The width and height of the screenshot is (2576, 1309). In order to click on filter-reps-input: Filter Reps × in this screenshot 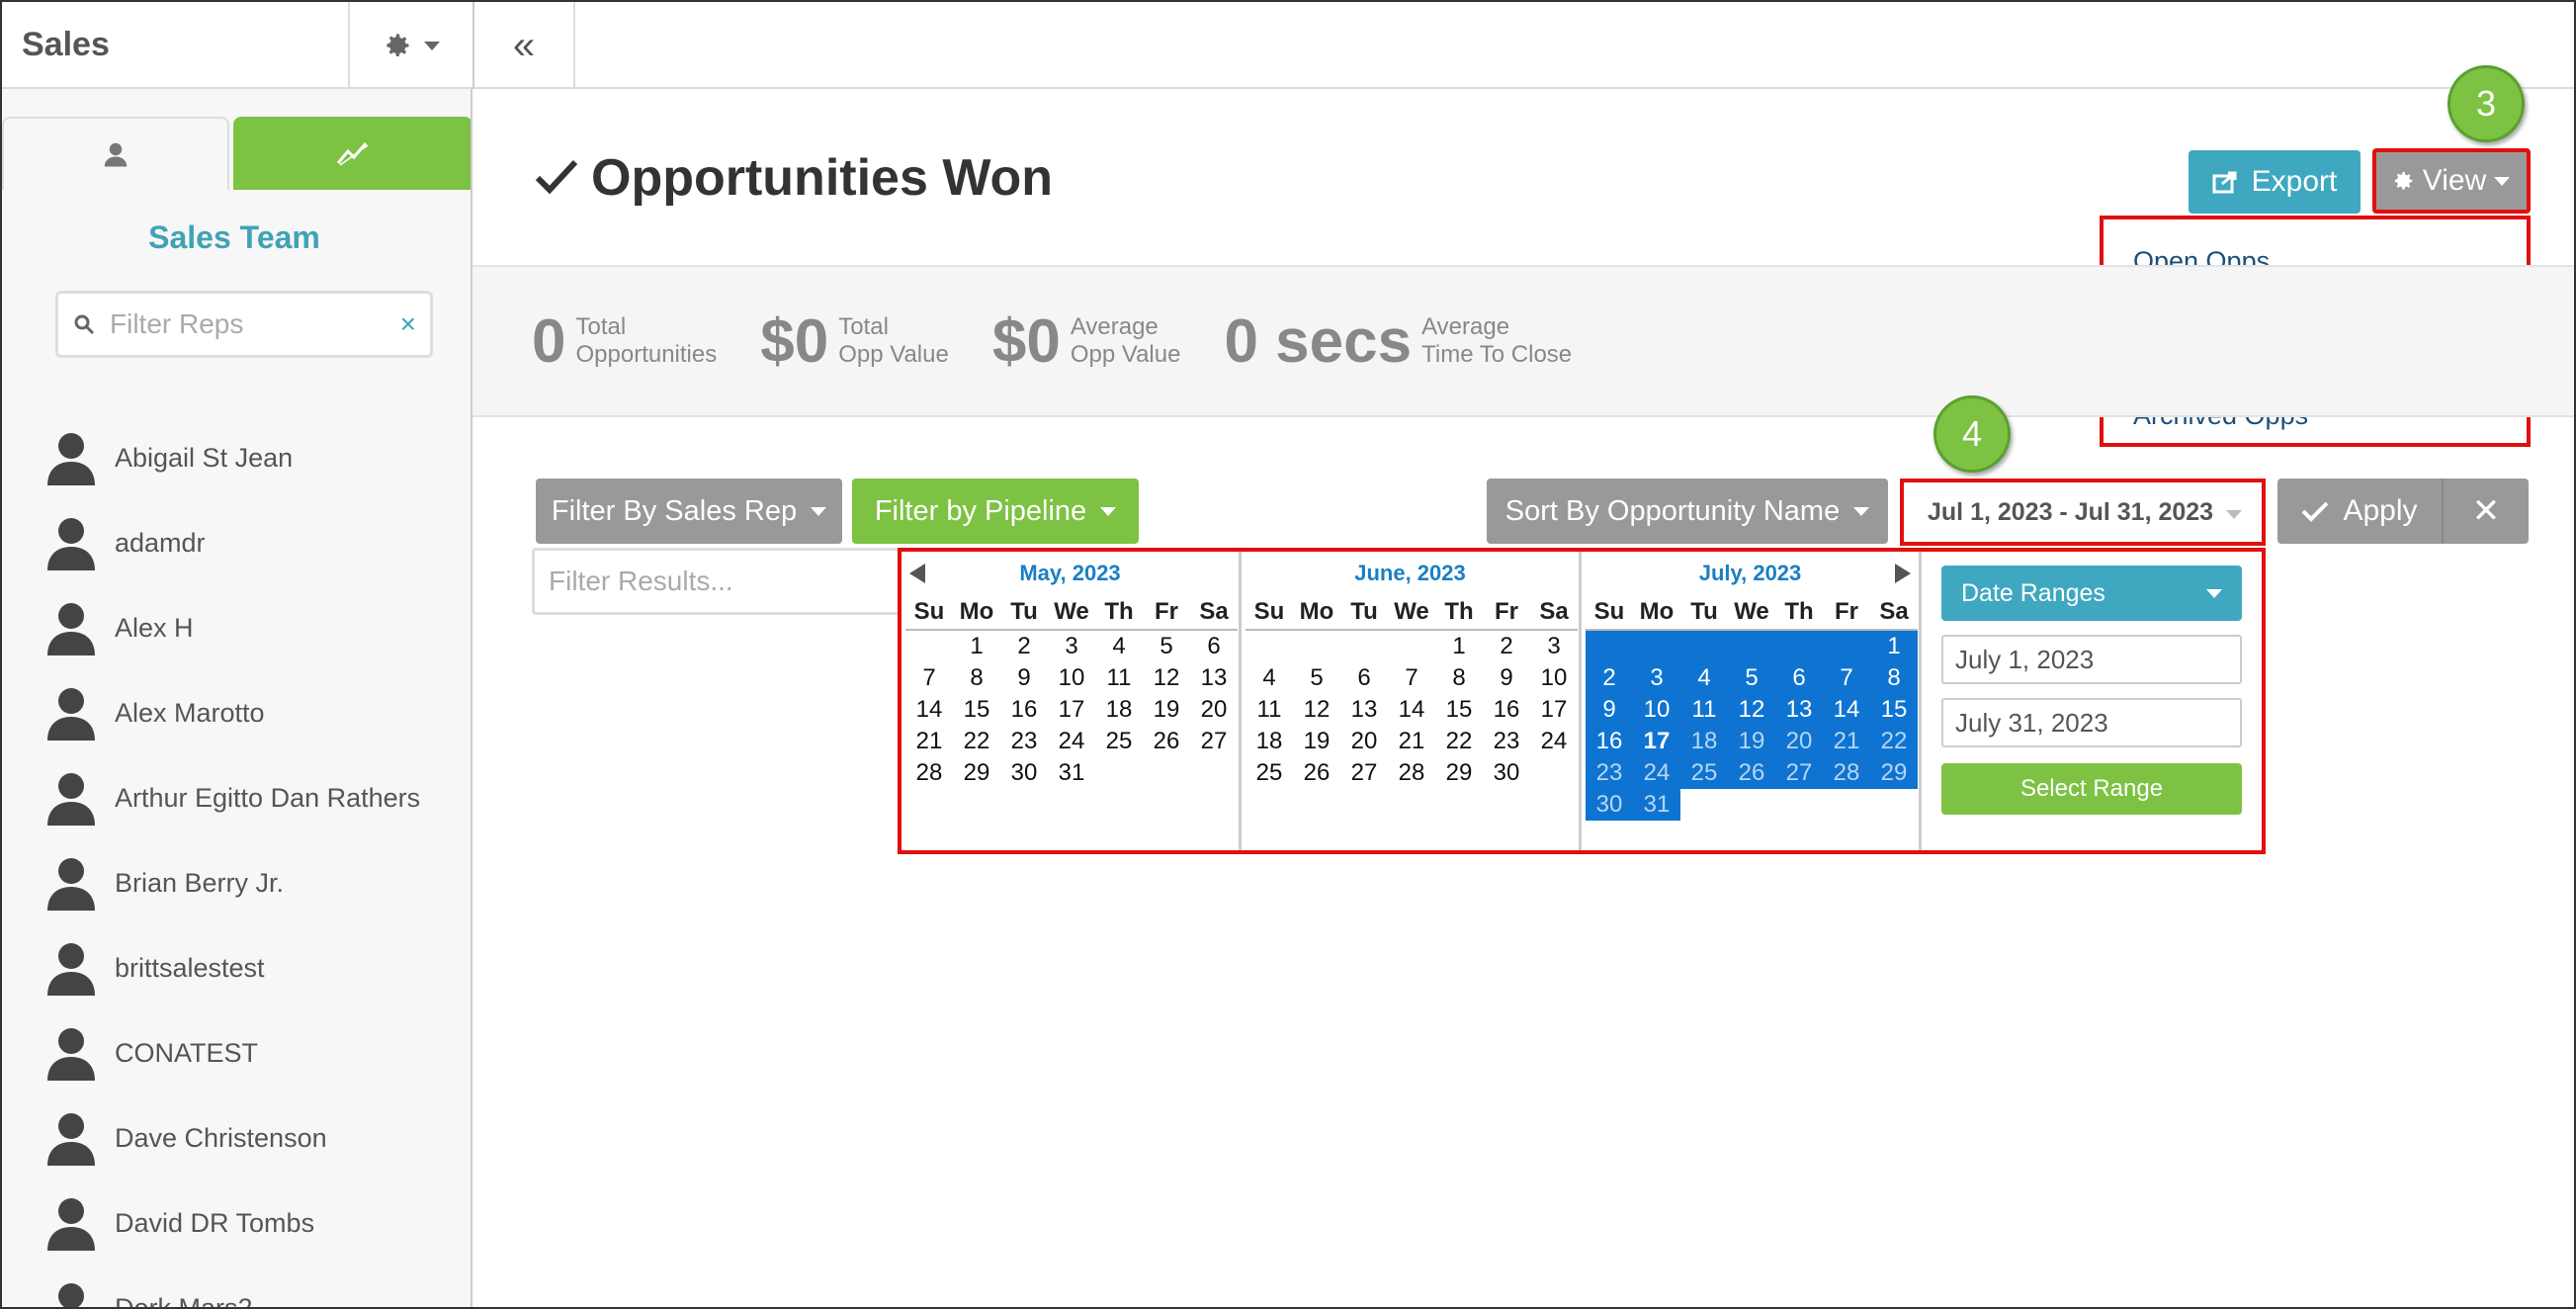, I will do `click(244, 324)`.